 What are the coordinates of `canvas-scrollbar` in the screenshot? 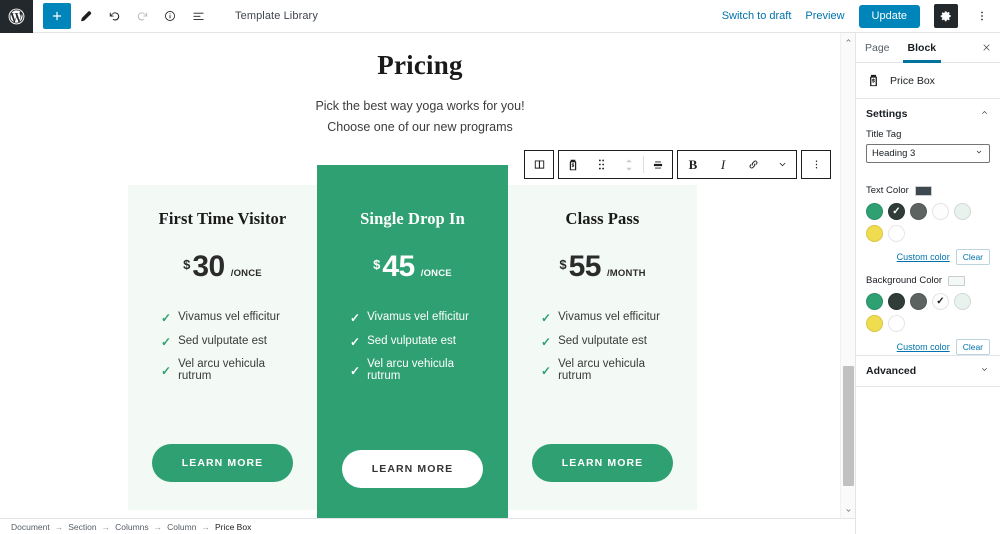 It's located at (847, 275).